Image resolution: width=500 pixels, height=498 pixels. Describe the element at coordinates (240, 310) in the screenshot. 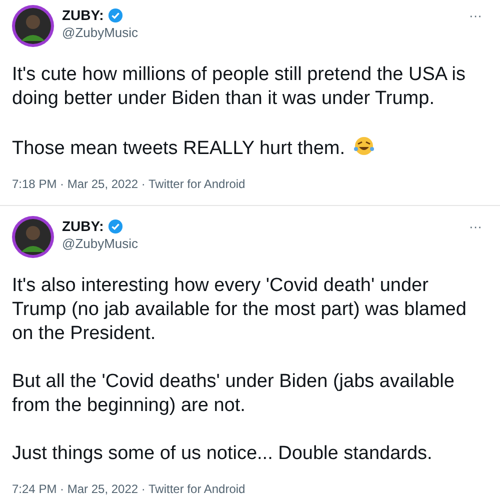

I see `tweet-text: It's also interesting how every 'Covid death' under Trump (no jab available for the most part) was blamed on the President.` at that location.